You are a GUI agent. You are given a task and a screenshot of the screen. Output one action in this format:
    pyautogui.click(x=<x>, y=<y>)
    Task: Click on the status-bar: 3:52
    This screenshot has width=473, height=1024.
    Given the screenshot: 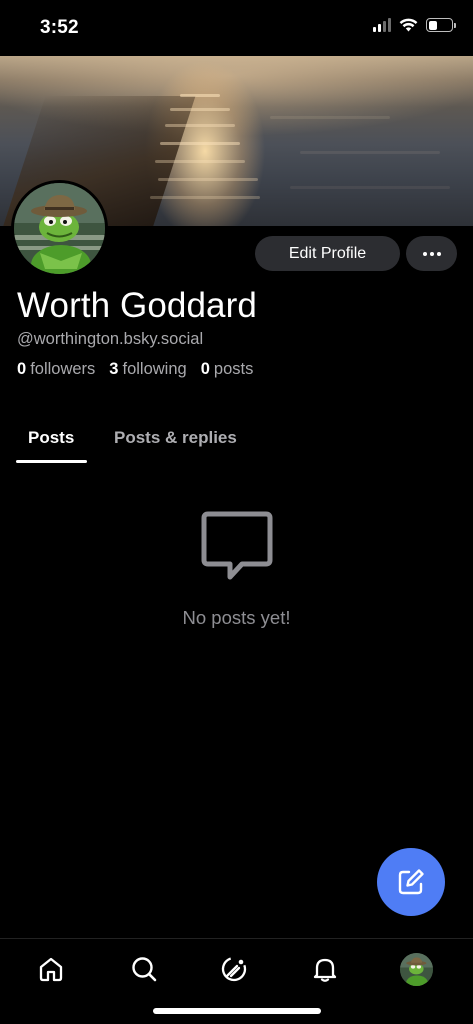 What is the action you would take?
    pyautogui.click(x=236, y=28)
    